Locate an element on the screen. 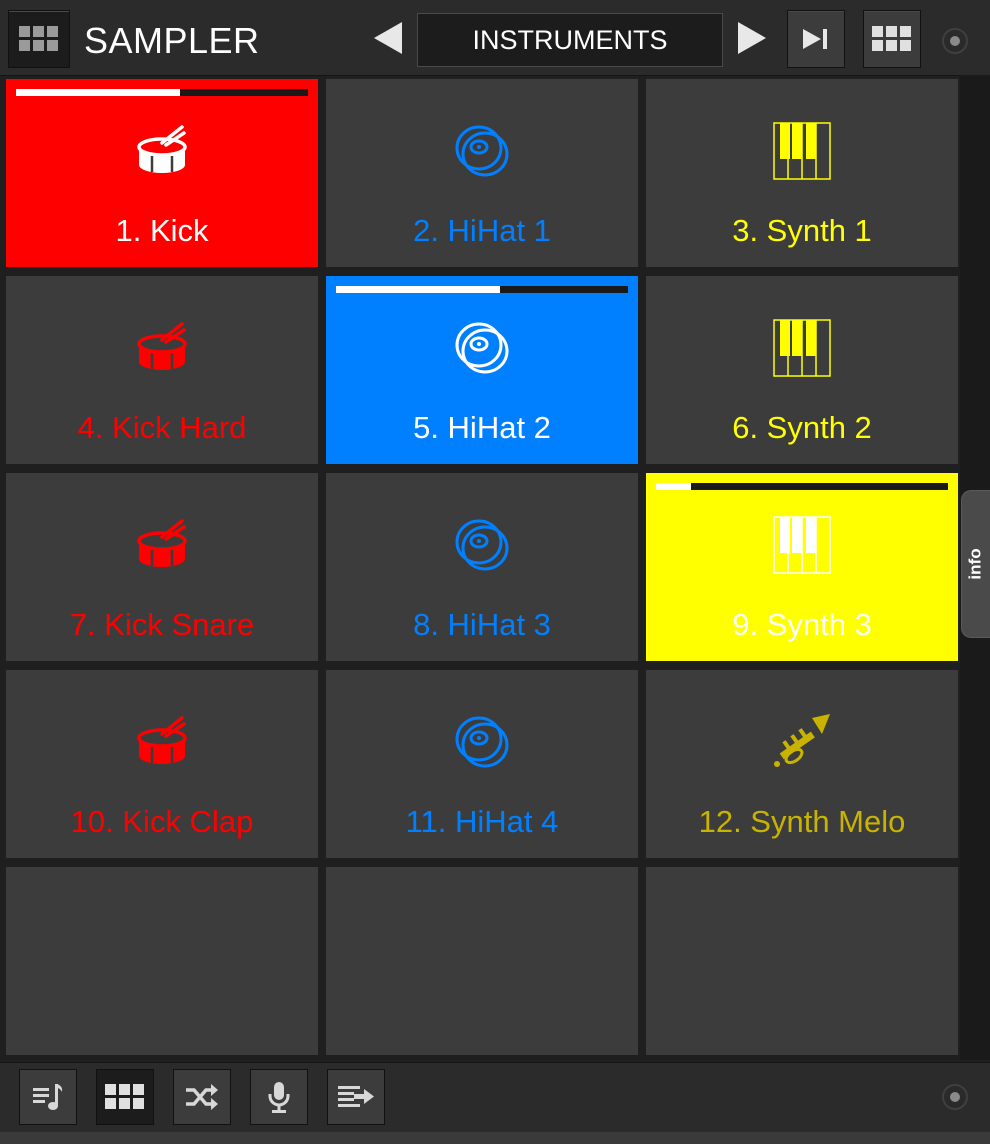 This screenshot has width=990, height=1144. status-led-bottom is located at coordinates (955, 1097).